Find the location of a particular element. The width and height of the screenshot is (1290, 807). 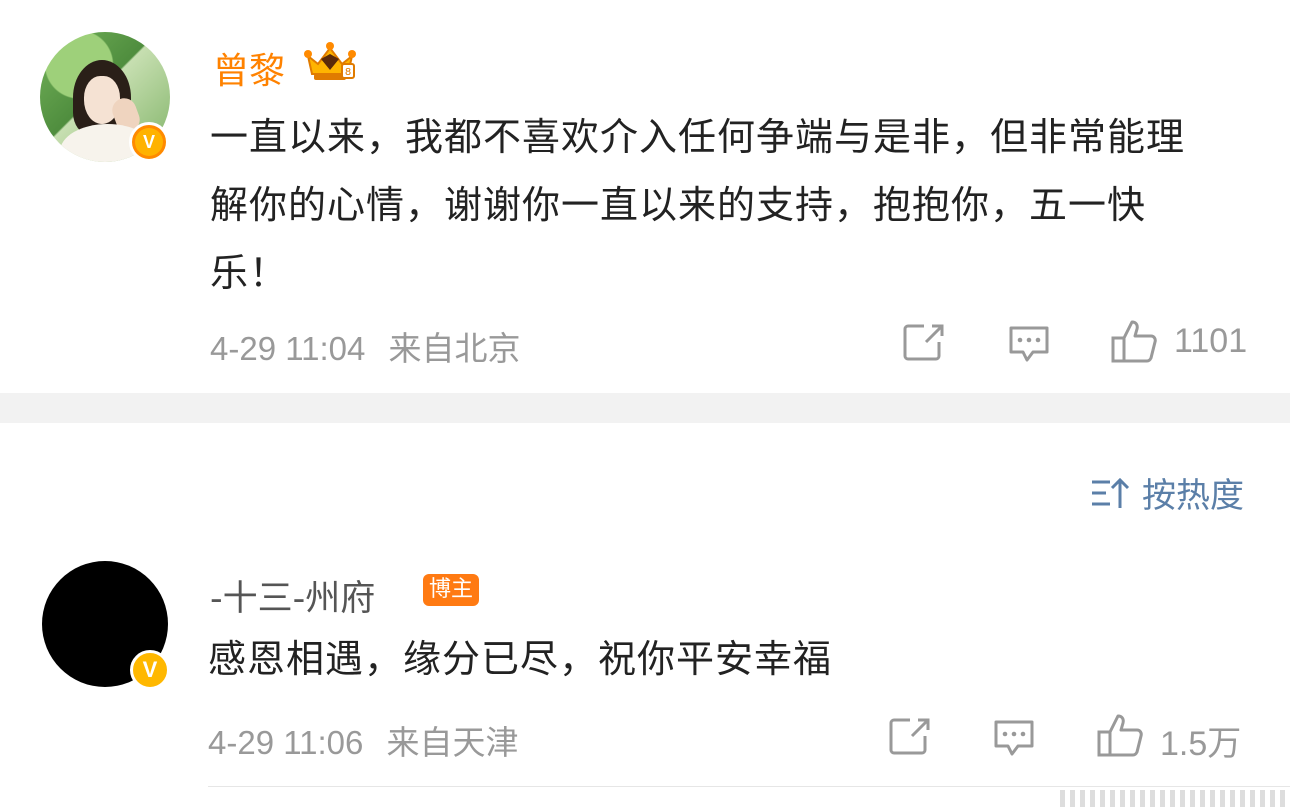

post-time: 4-29 11:04 is located at coordinates (288, 348).